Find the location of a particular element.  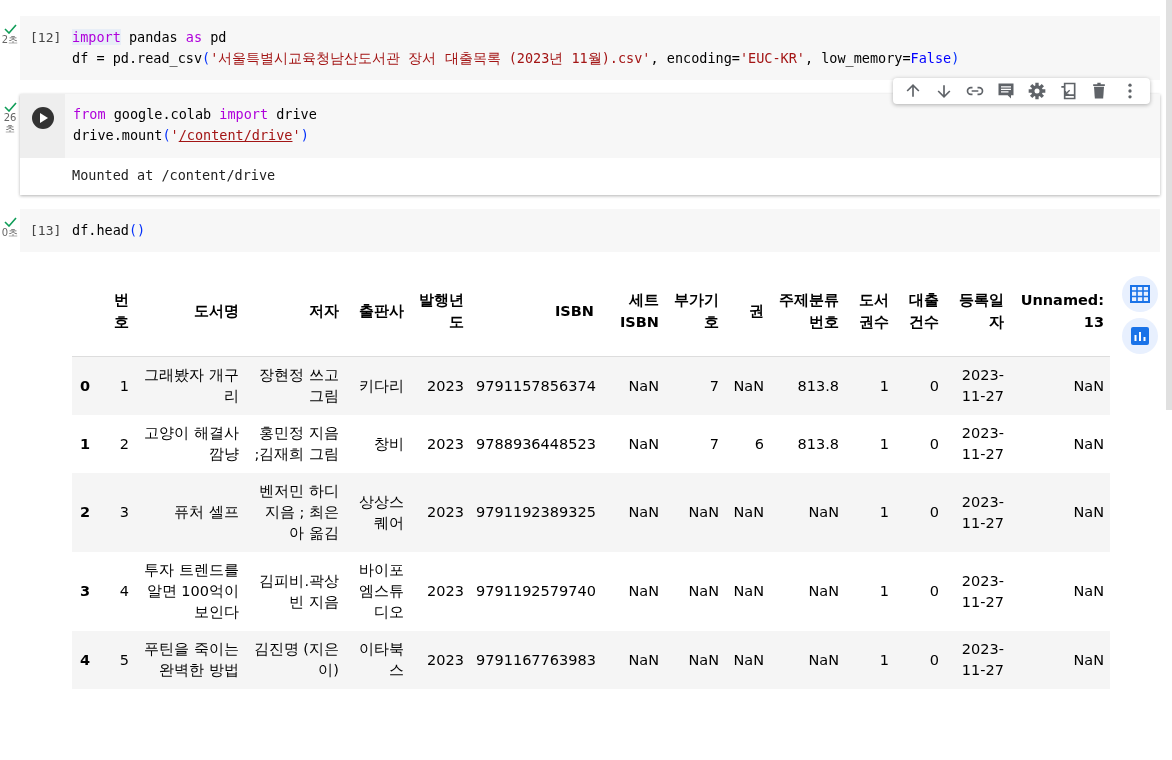

code-cell: [12] import pandas as pd df = pd.read_csv('서울특별시교육청남산도서관 장서 대출목록 (2023년 11월).csv', encoding='EUC-KR', low_memory=False) is located at coordinates (590, 48).